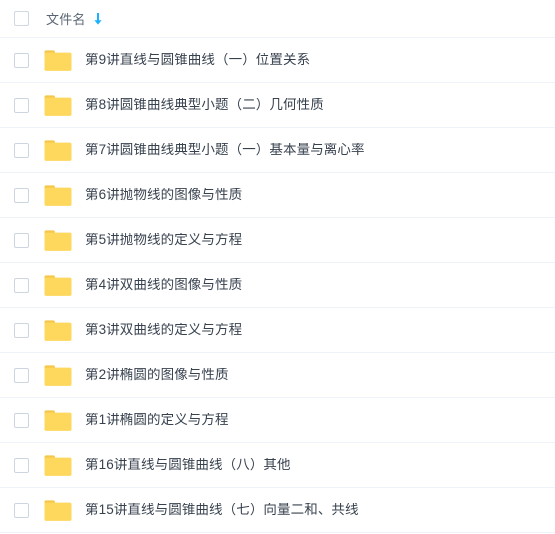  I want to click on file-name-label: 第1讲椭圆的定义与方程, so click(157, 420).